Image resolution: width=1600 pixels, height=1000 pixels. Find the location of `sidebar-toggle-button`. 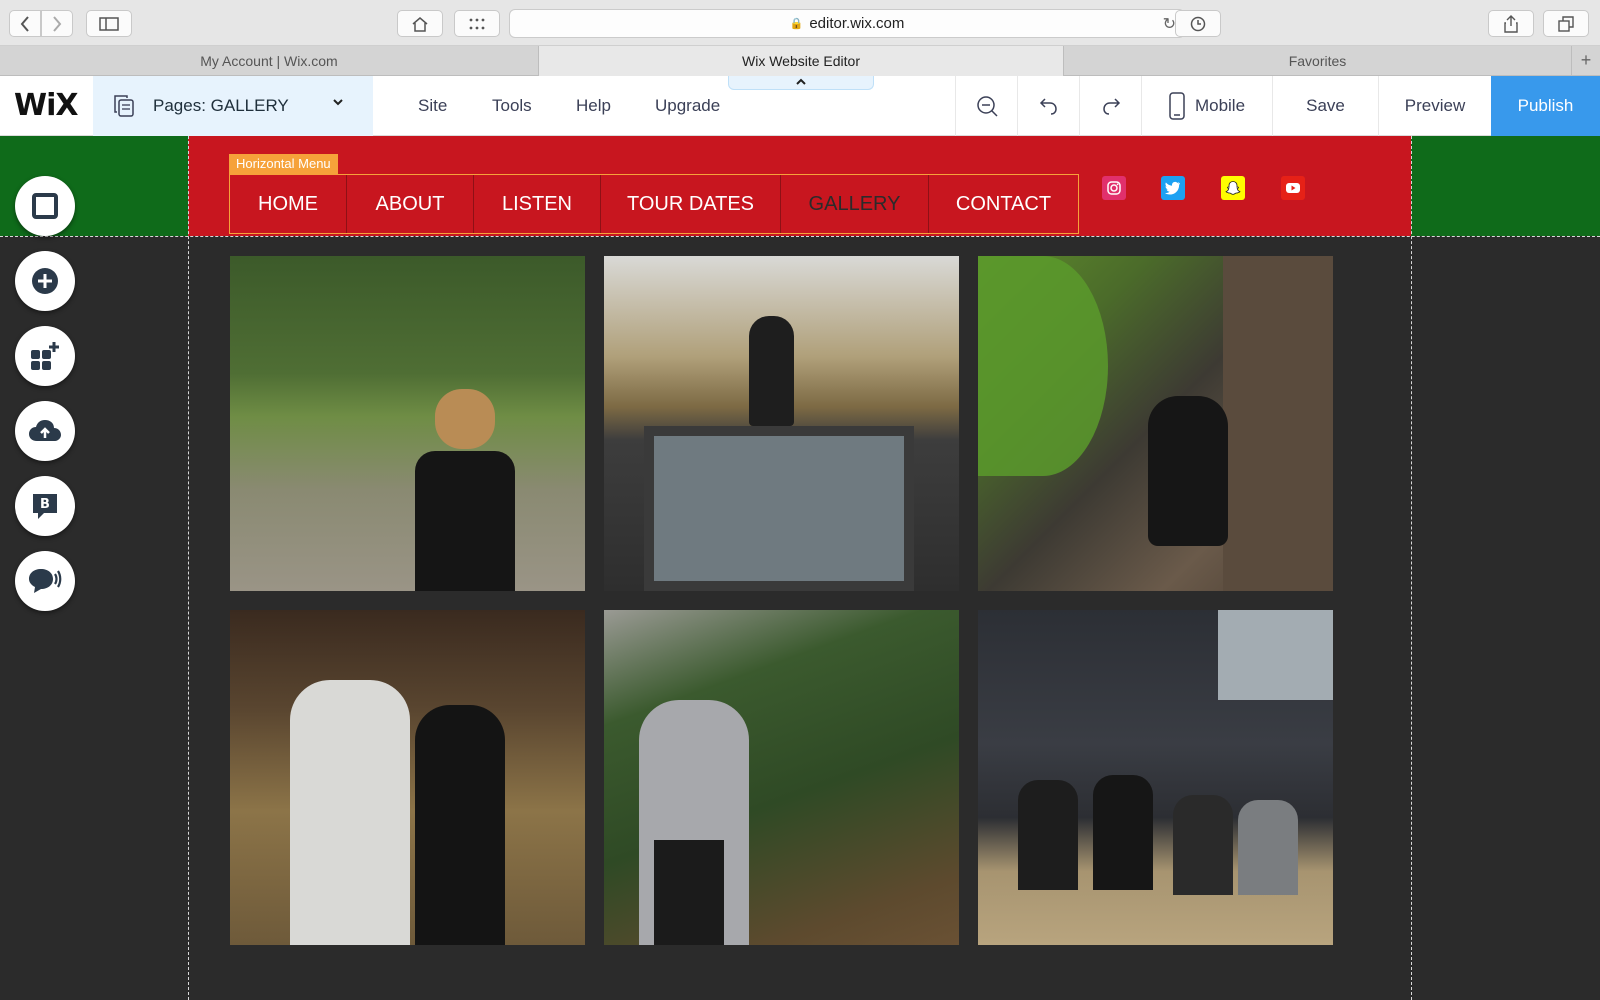

sidebar-toggle-button is located at coordinates (109, 23).